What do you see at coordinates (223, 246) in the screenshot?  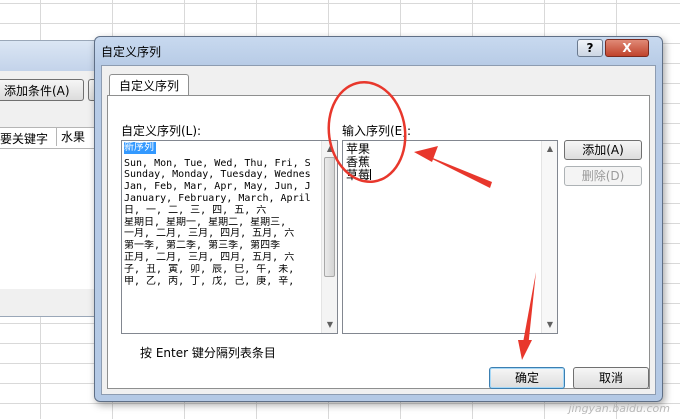 I see `list-item: 第一季, 第二季, 第三季, 第四季` at bounding box center [223, 246].